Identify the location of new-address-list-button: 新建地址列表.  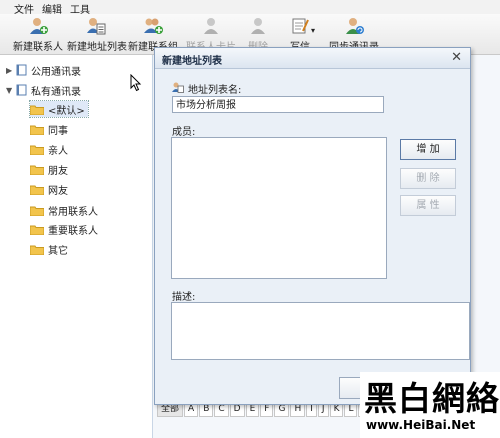
(97, 34).